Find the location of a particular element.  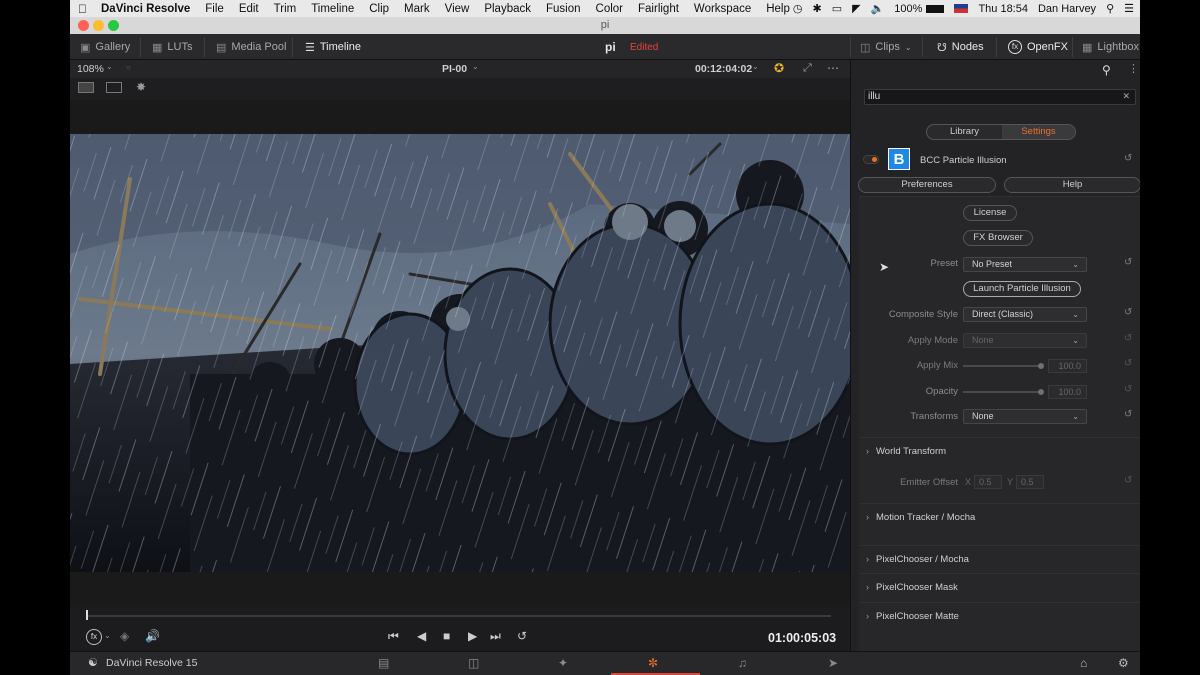

gallery-button: ▣ Gallery is located at coordinates (105, 47).